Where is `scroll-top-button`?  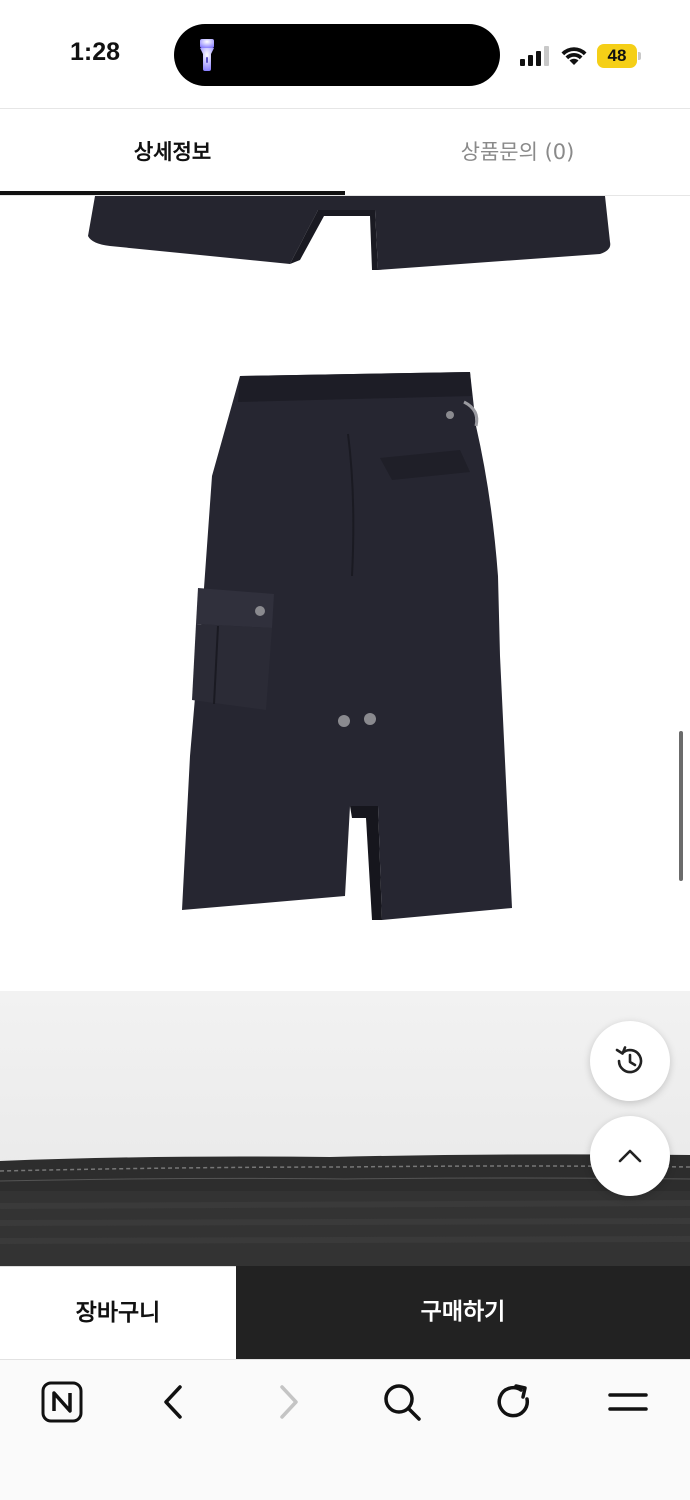 scroll-top-button is located at coordinates (630, 1156).